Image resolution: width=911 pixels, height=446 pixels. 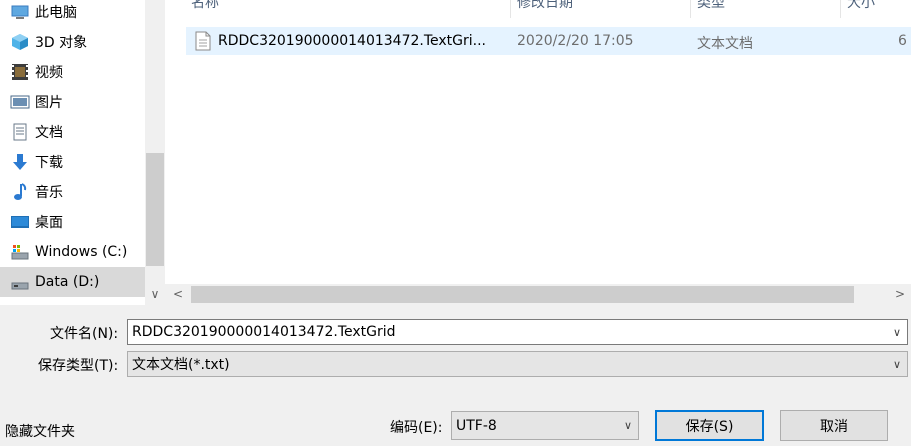 What do you see at coordinates (861, 8) in the screenshot?
I see `column-header-size: 大小` at bounding box center [861, 8].